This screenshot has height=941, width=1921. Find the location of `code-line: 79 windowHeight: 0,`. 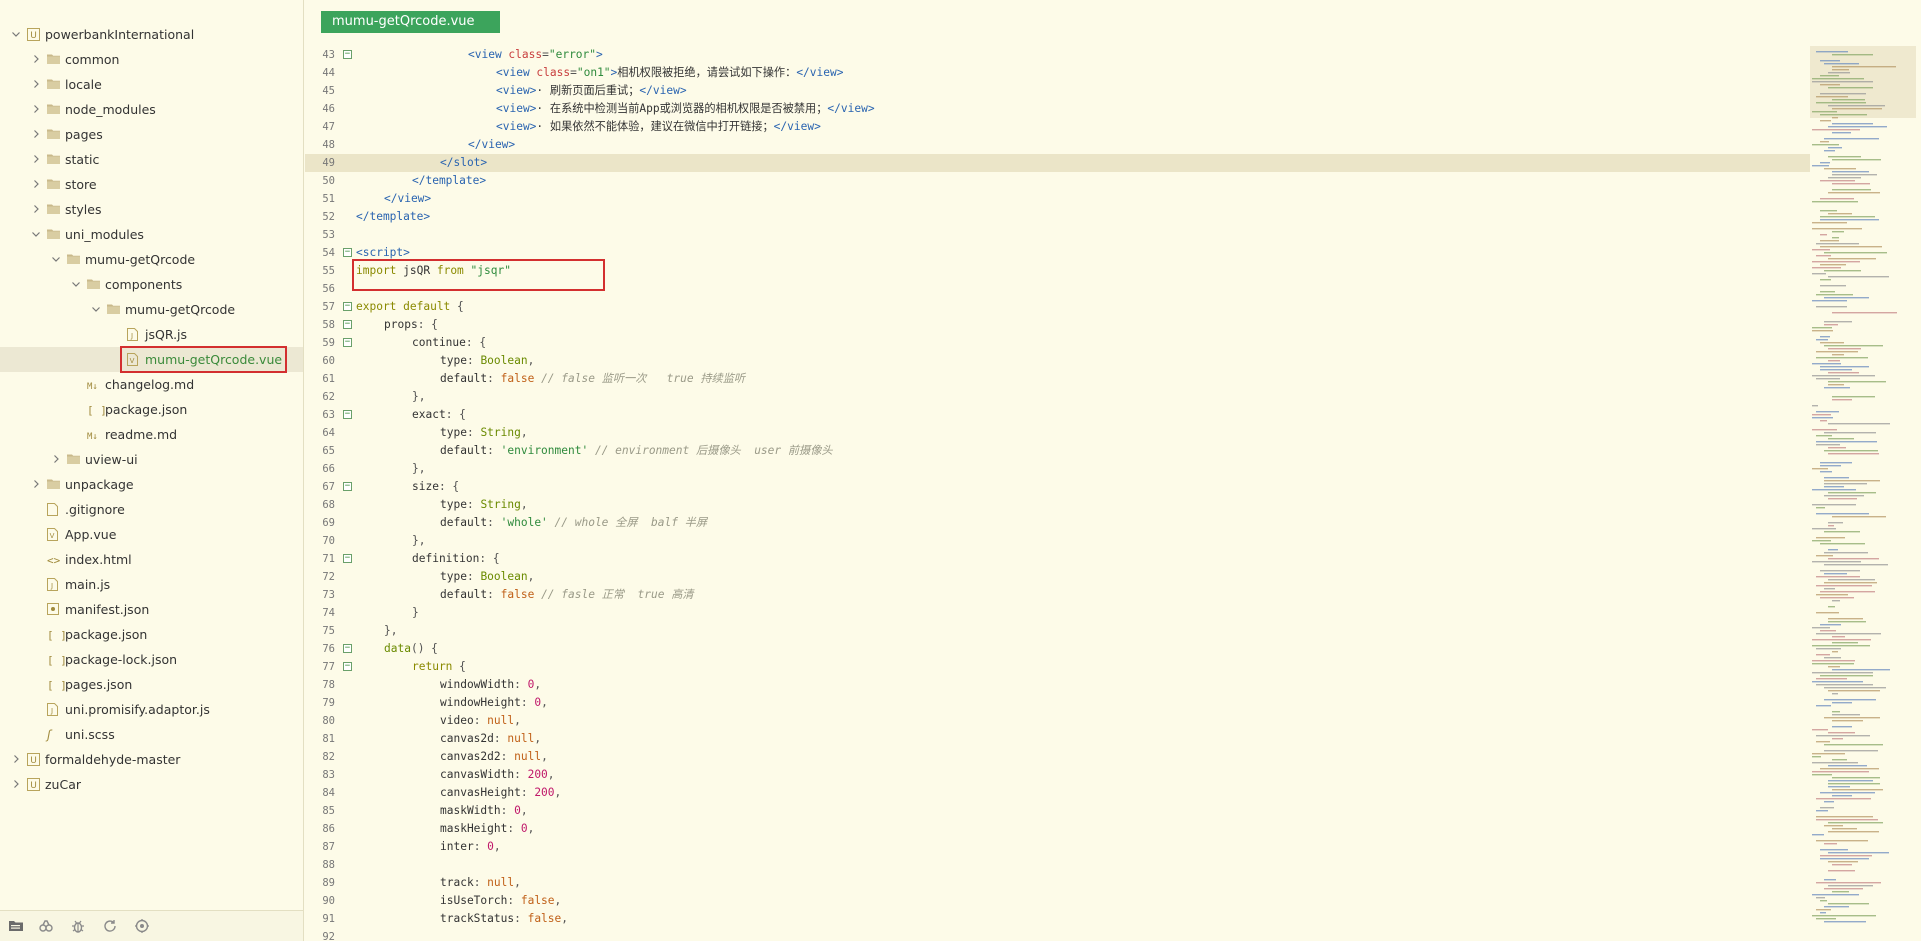

code-line: 79 windowHeight: 0, is located at coordinates (1057, 703).